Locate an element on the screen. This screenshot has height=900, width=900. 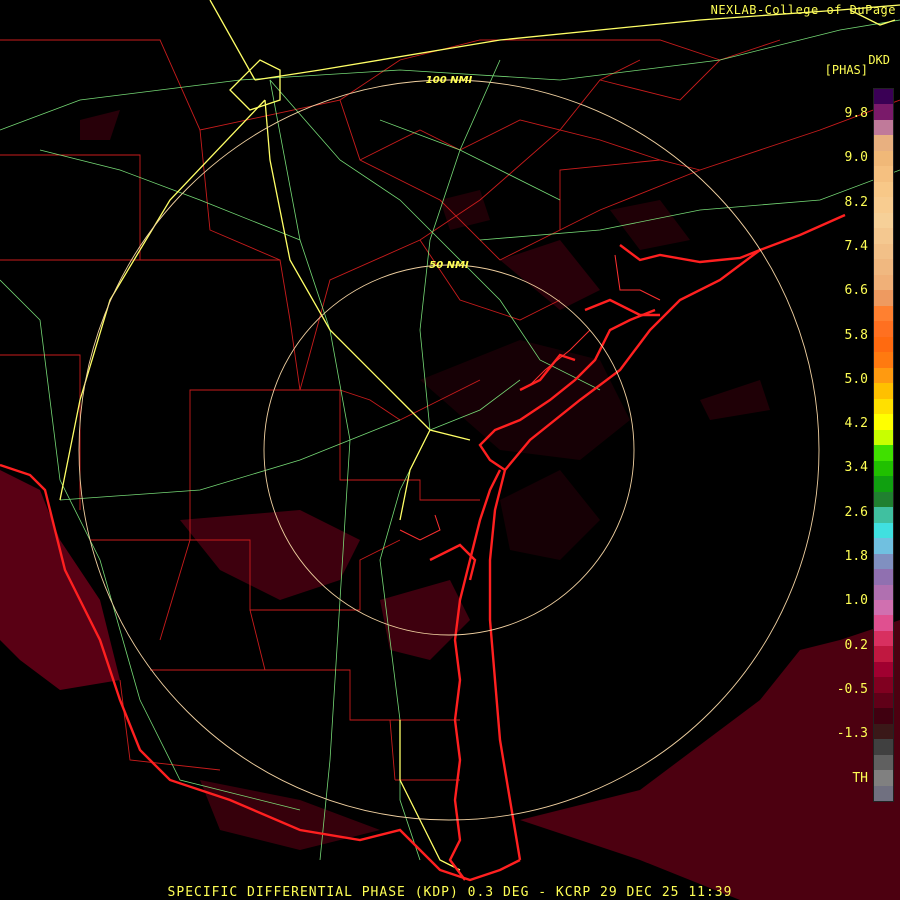
legend-tick-label: 9.8 is located at coordinates (856, 113).